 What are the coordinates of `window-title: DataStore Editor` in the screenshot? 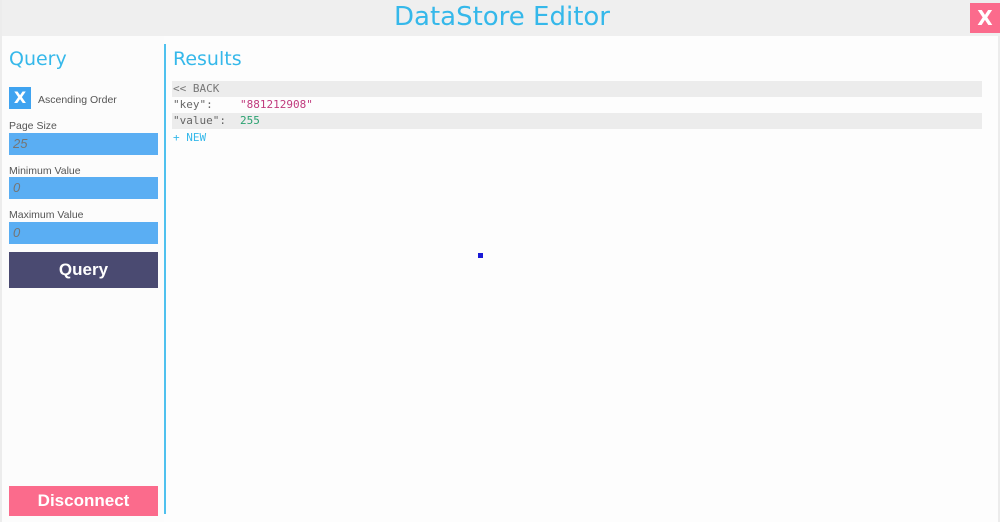 It's located at (501, 17).